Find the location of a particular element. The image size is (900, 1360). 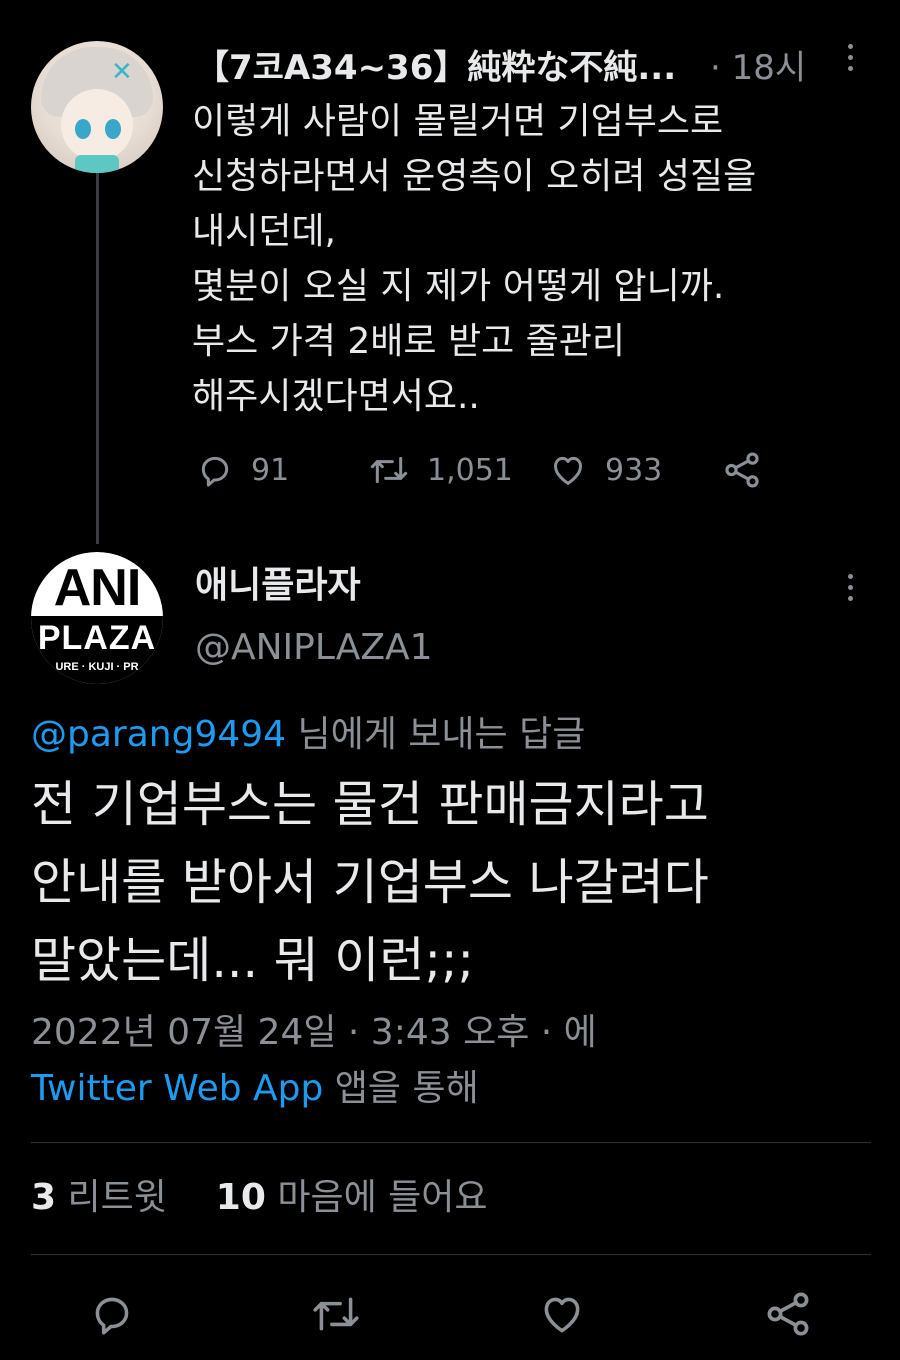

tweet-stats: 3 리트윗 10 마음에 들어요 is located at coordinates (259, 1198).